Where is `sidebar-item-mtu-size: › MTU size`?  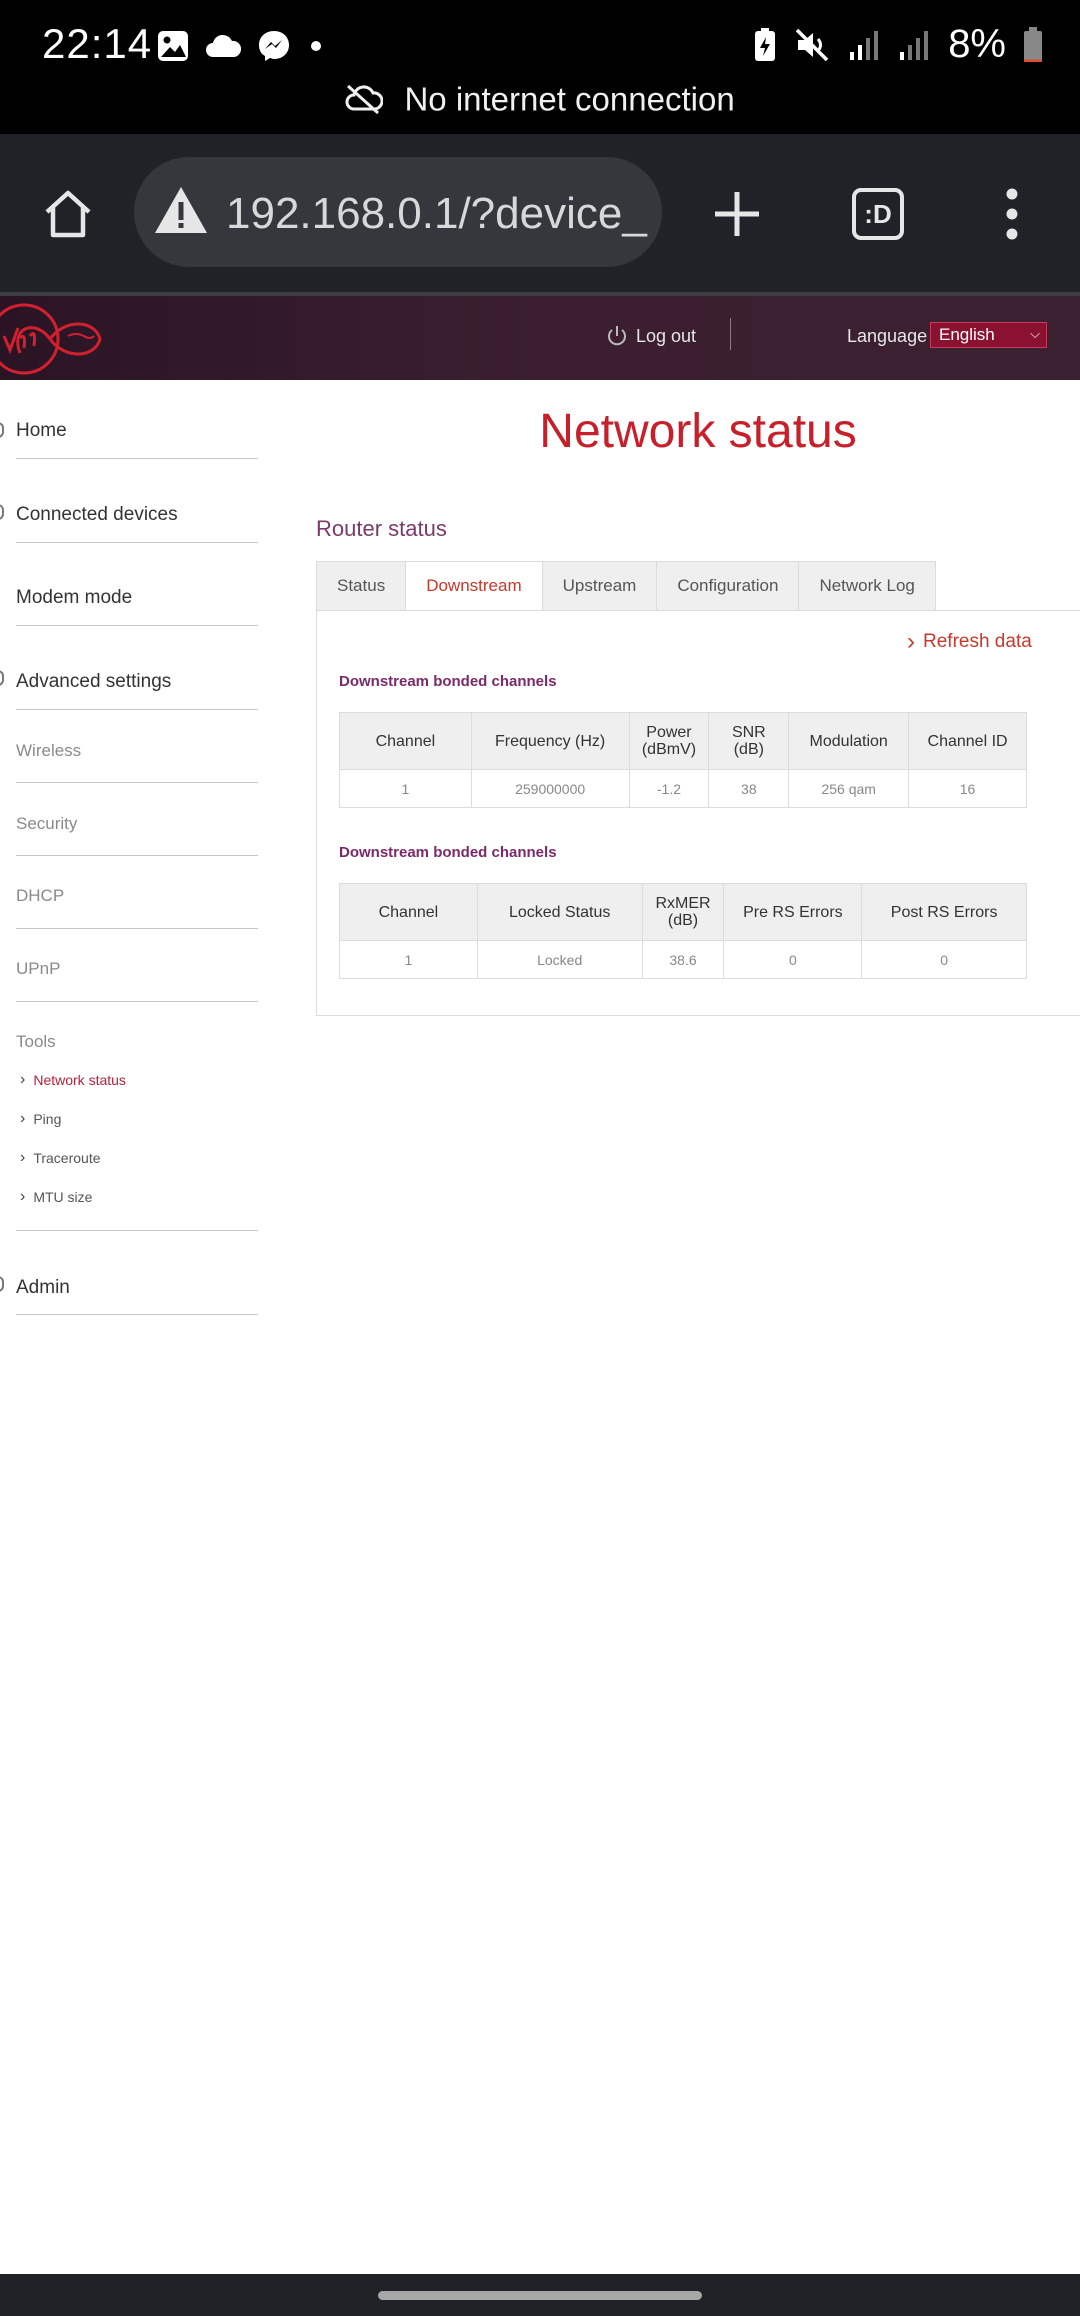
sidebar-item-mtu-size: › MTU size is located at coordinates (56, 1197).